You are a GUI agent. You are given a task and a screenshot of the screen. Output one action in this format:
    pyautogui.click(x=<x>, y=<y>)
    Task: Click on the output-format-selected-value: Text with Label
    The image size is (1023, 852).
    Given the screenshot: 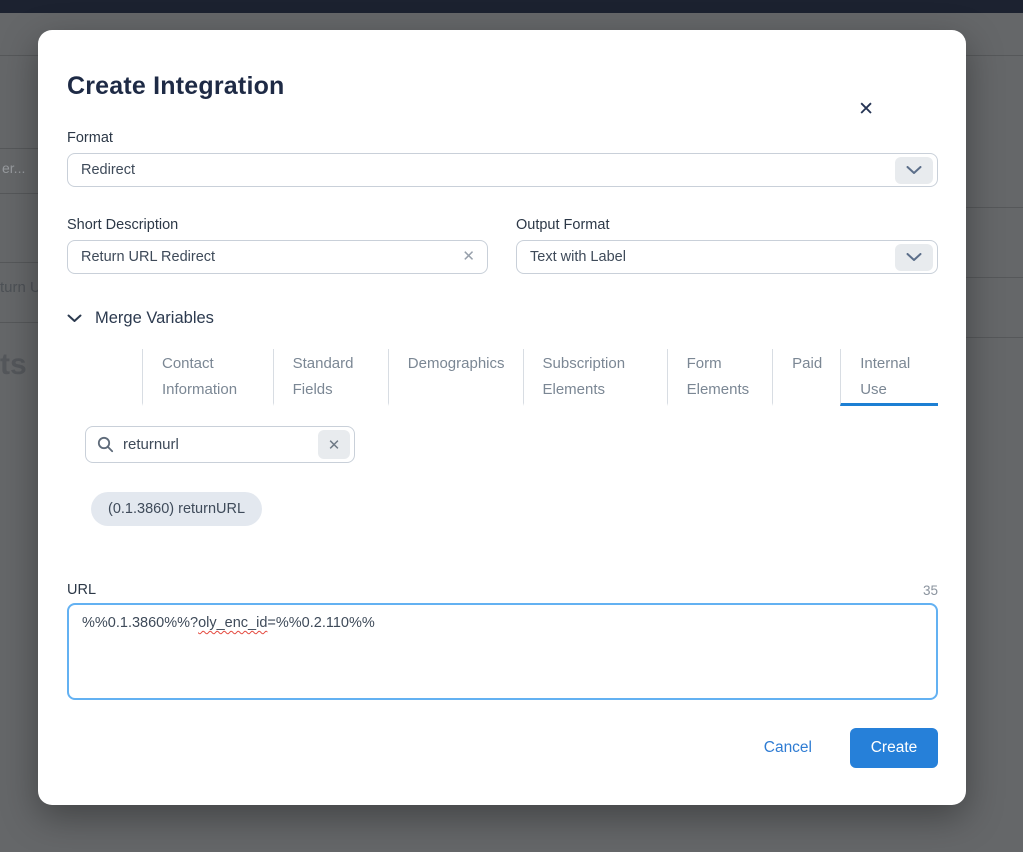 What is the action you would take?
    pyautogui.click(x=578, y=257)
    